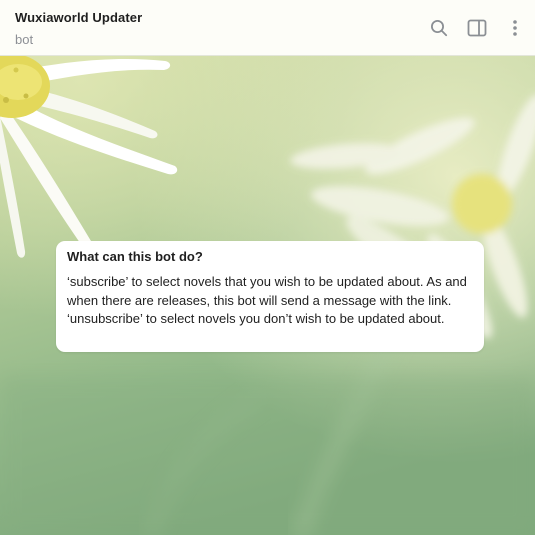 The height and width of the screenshot is (535, 535). What do you see at coordinates (135, 256) in the screenshot?
I see `bot-info-heading: What can this bot do?` at bounding box center [135, 256].